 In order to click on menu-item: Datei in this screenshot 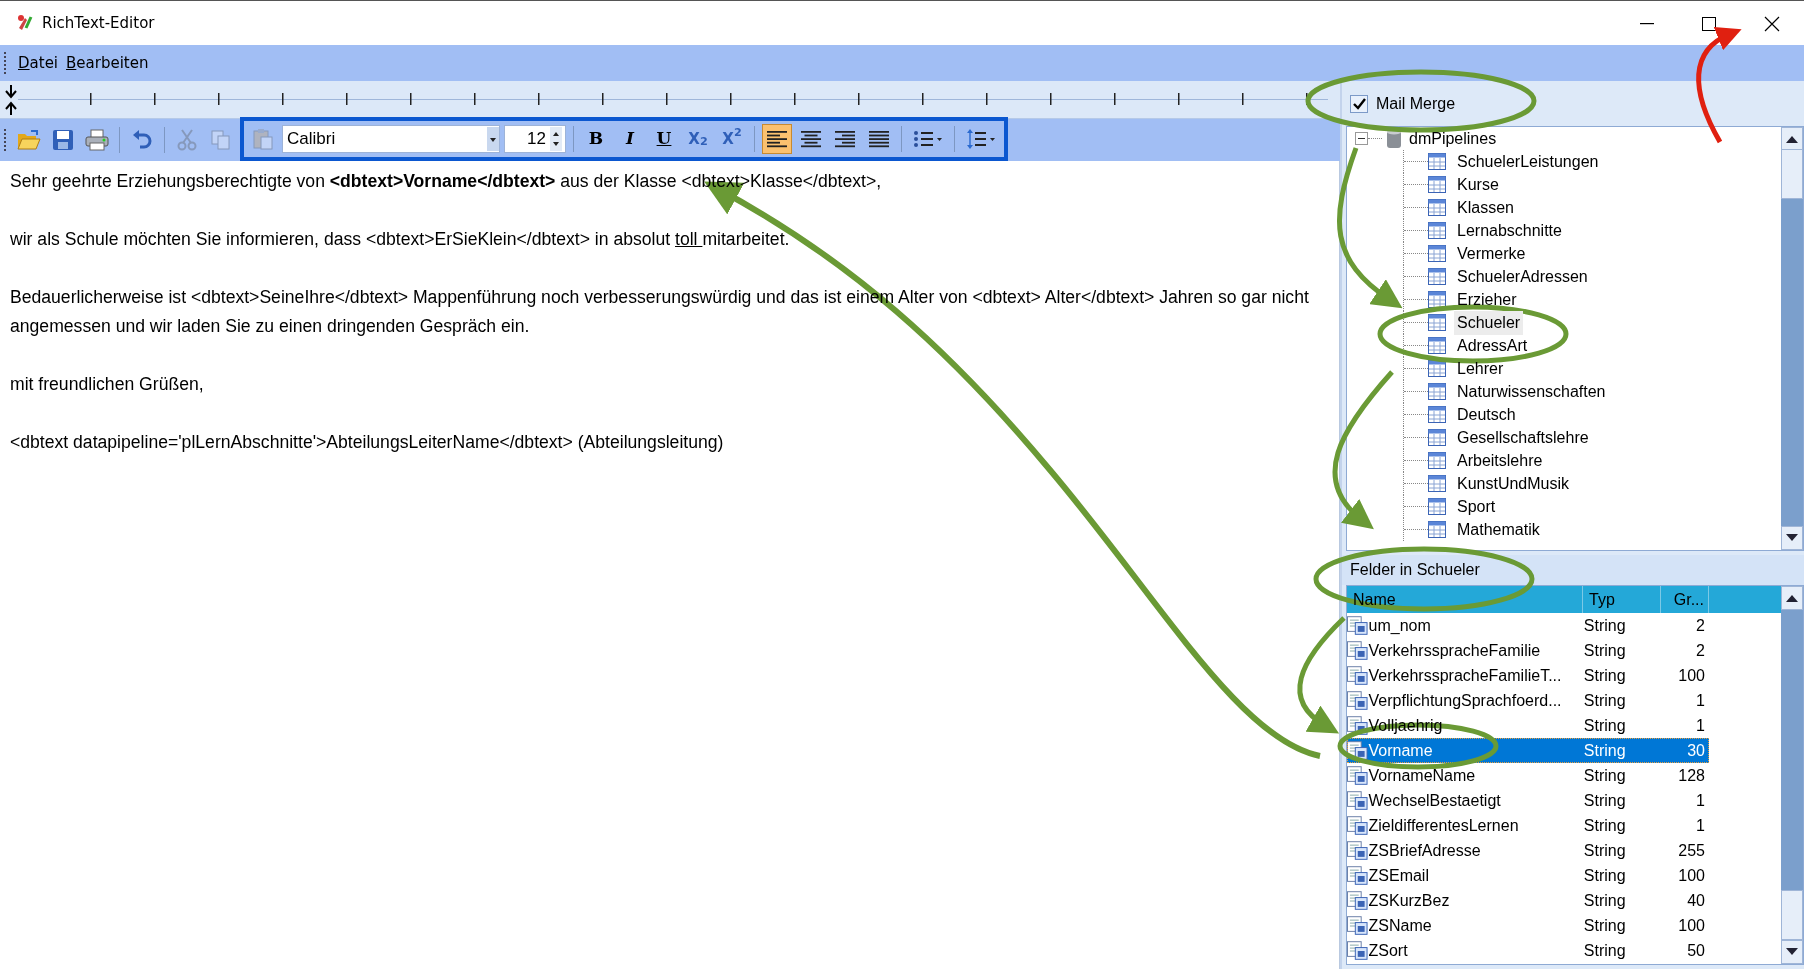, I will do `click(38, 63)`.